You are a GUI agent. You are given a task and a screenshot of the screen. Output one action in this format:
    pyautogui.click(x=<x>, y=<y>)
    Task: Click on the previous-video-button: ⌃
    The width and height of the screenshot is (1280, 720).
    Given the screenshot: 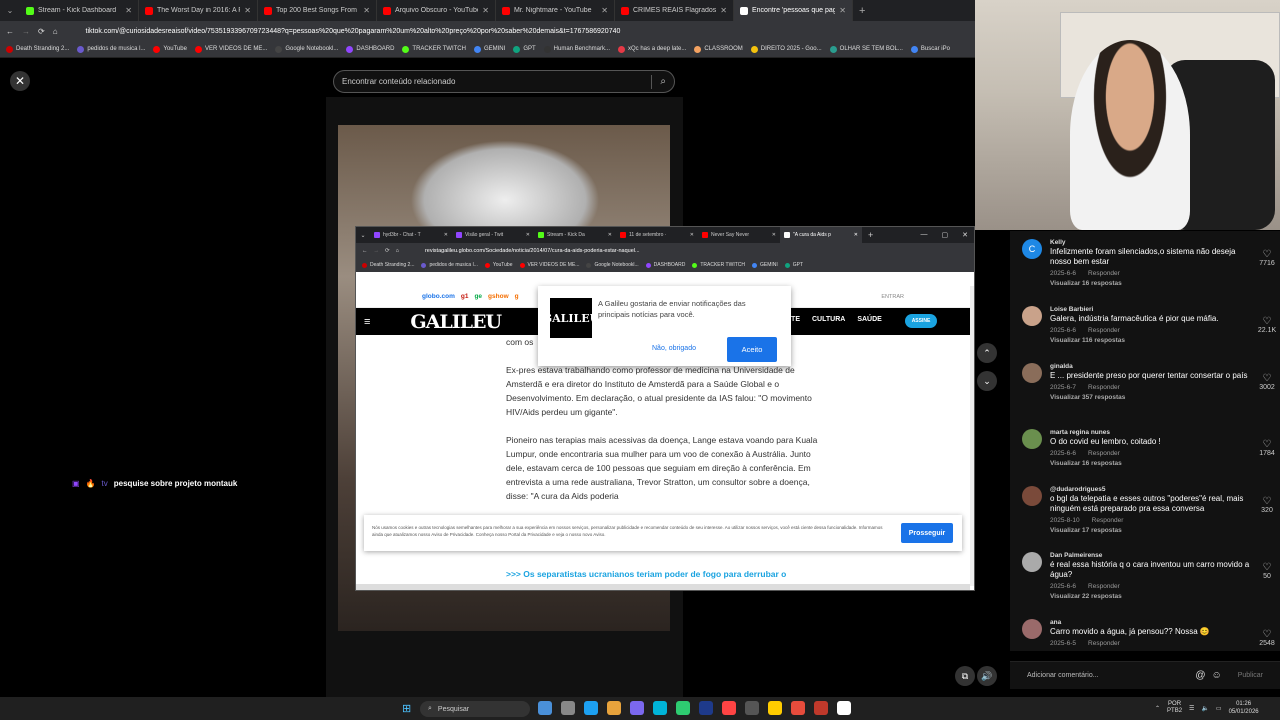 What is the action you would take?
    pyautogui.click(x=987, y=353)
    